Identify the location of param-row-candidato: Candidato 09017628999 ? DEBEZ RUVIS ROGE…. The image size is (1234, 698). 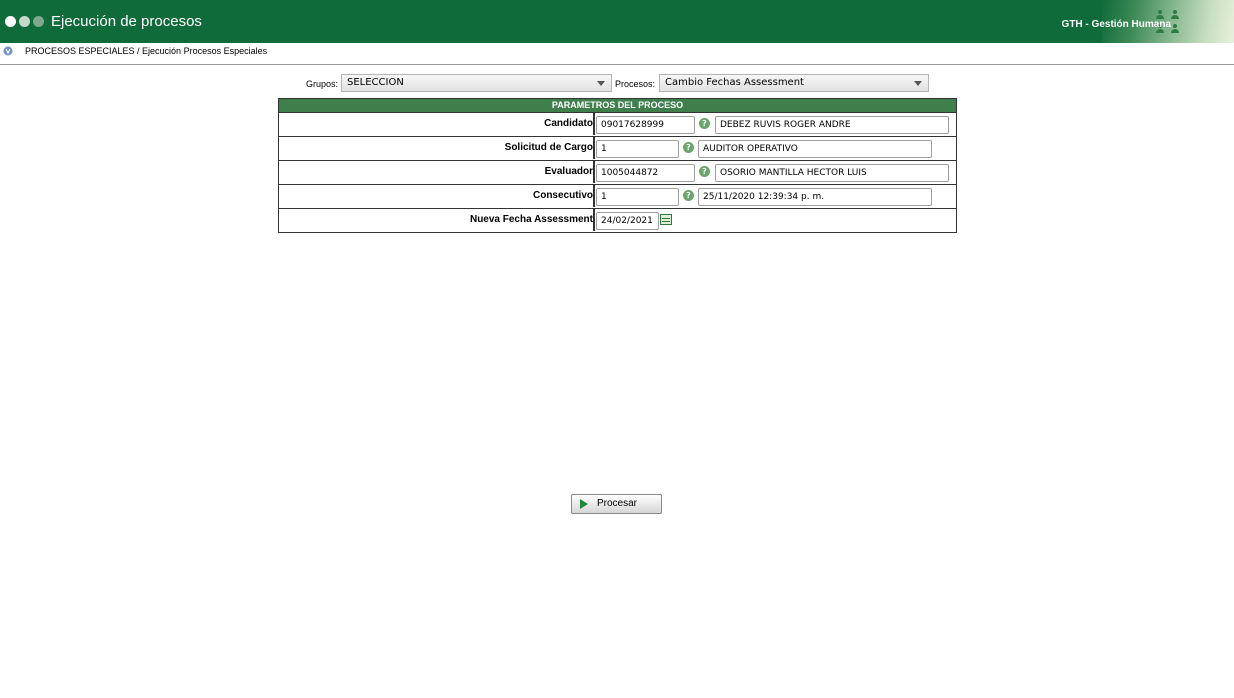
(617, 124).